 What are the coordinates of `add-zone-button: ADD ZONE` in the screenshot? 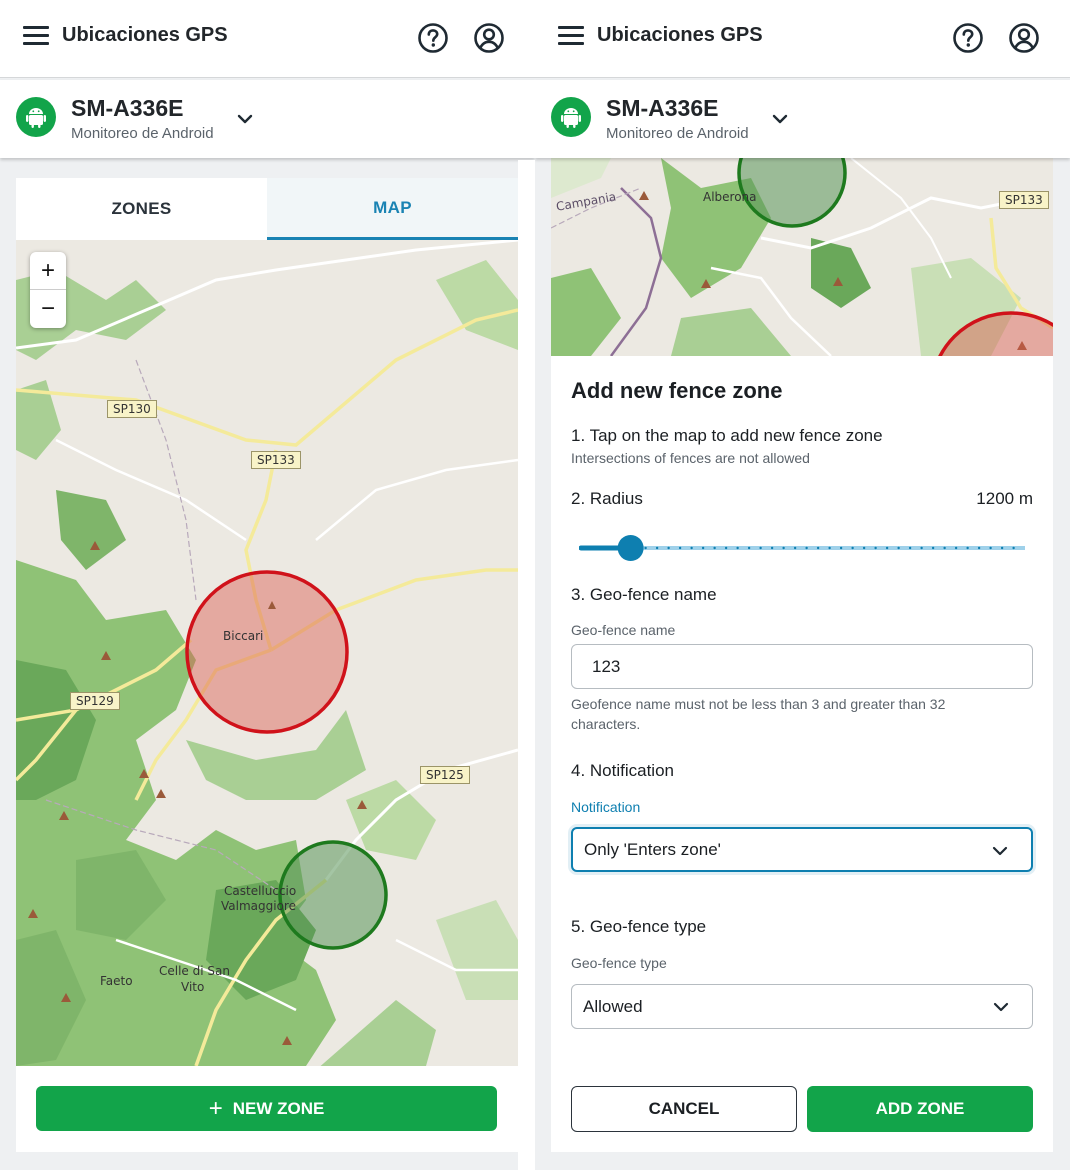 It's located at (920, 1109).